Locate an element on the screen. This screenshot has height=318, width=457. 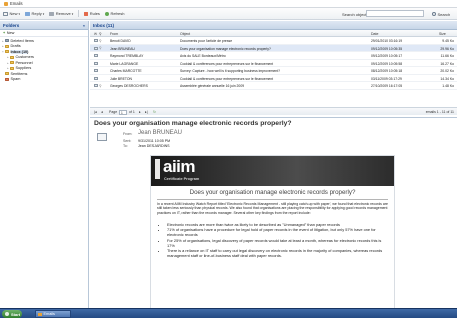
logo-mark is located at coordinates (157, 169).